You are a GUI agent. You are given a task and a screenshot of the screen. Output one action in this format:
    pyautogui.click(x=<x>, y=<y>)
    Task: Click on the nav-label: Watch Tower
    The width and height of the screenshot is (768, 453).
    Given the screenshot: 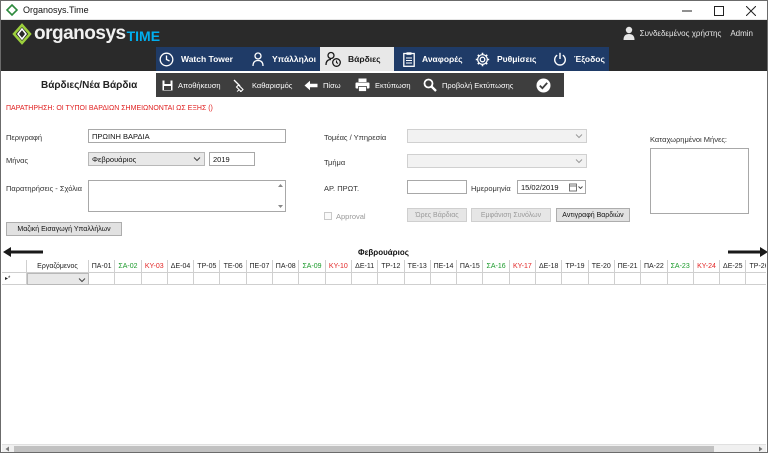 What is the action you would take?
    pyautogui.click(x=207, y=59)
    